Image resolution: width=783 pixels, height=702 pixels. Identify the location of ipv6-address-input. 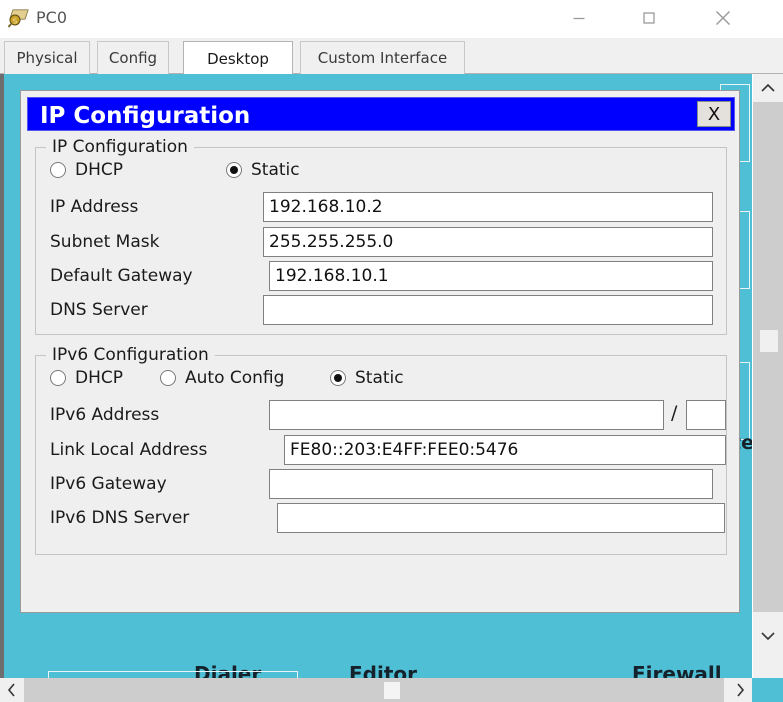
(466, 415).